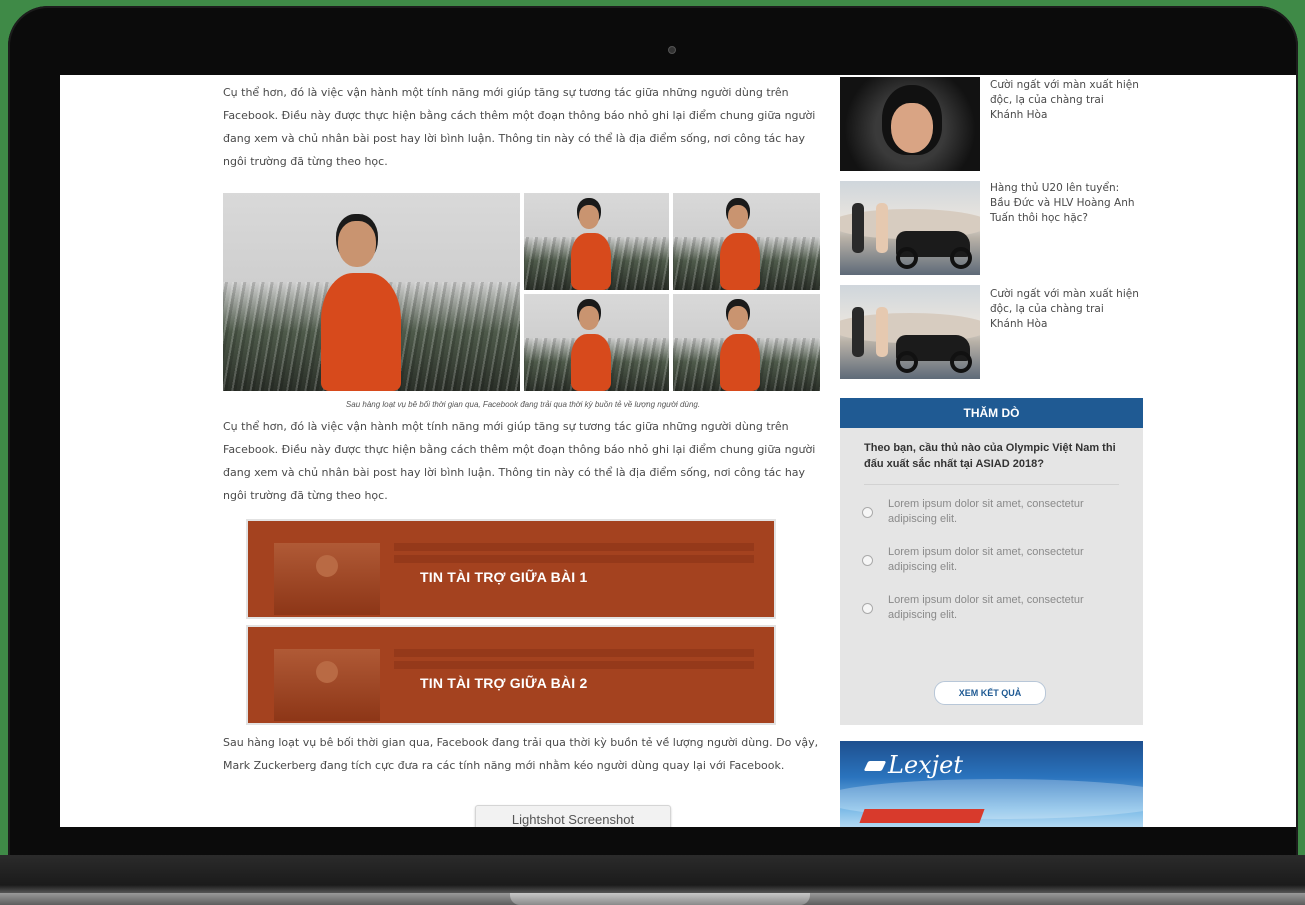  Describe the element at coordinates (660, 899) in the screenshot. I see `laptop-notch` at that location.